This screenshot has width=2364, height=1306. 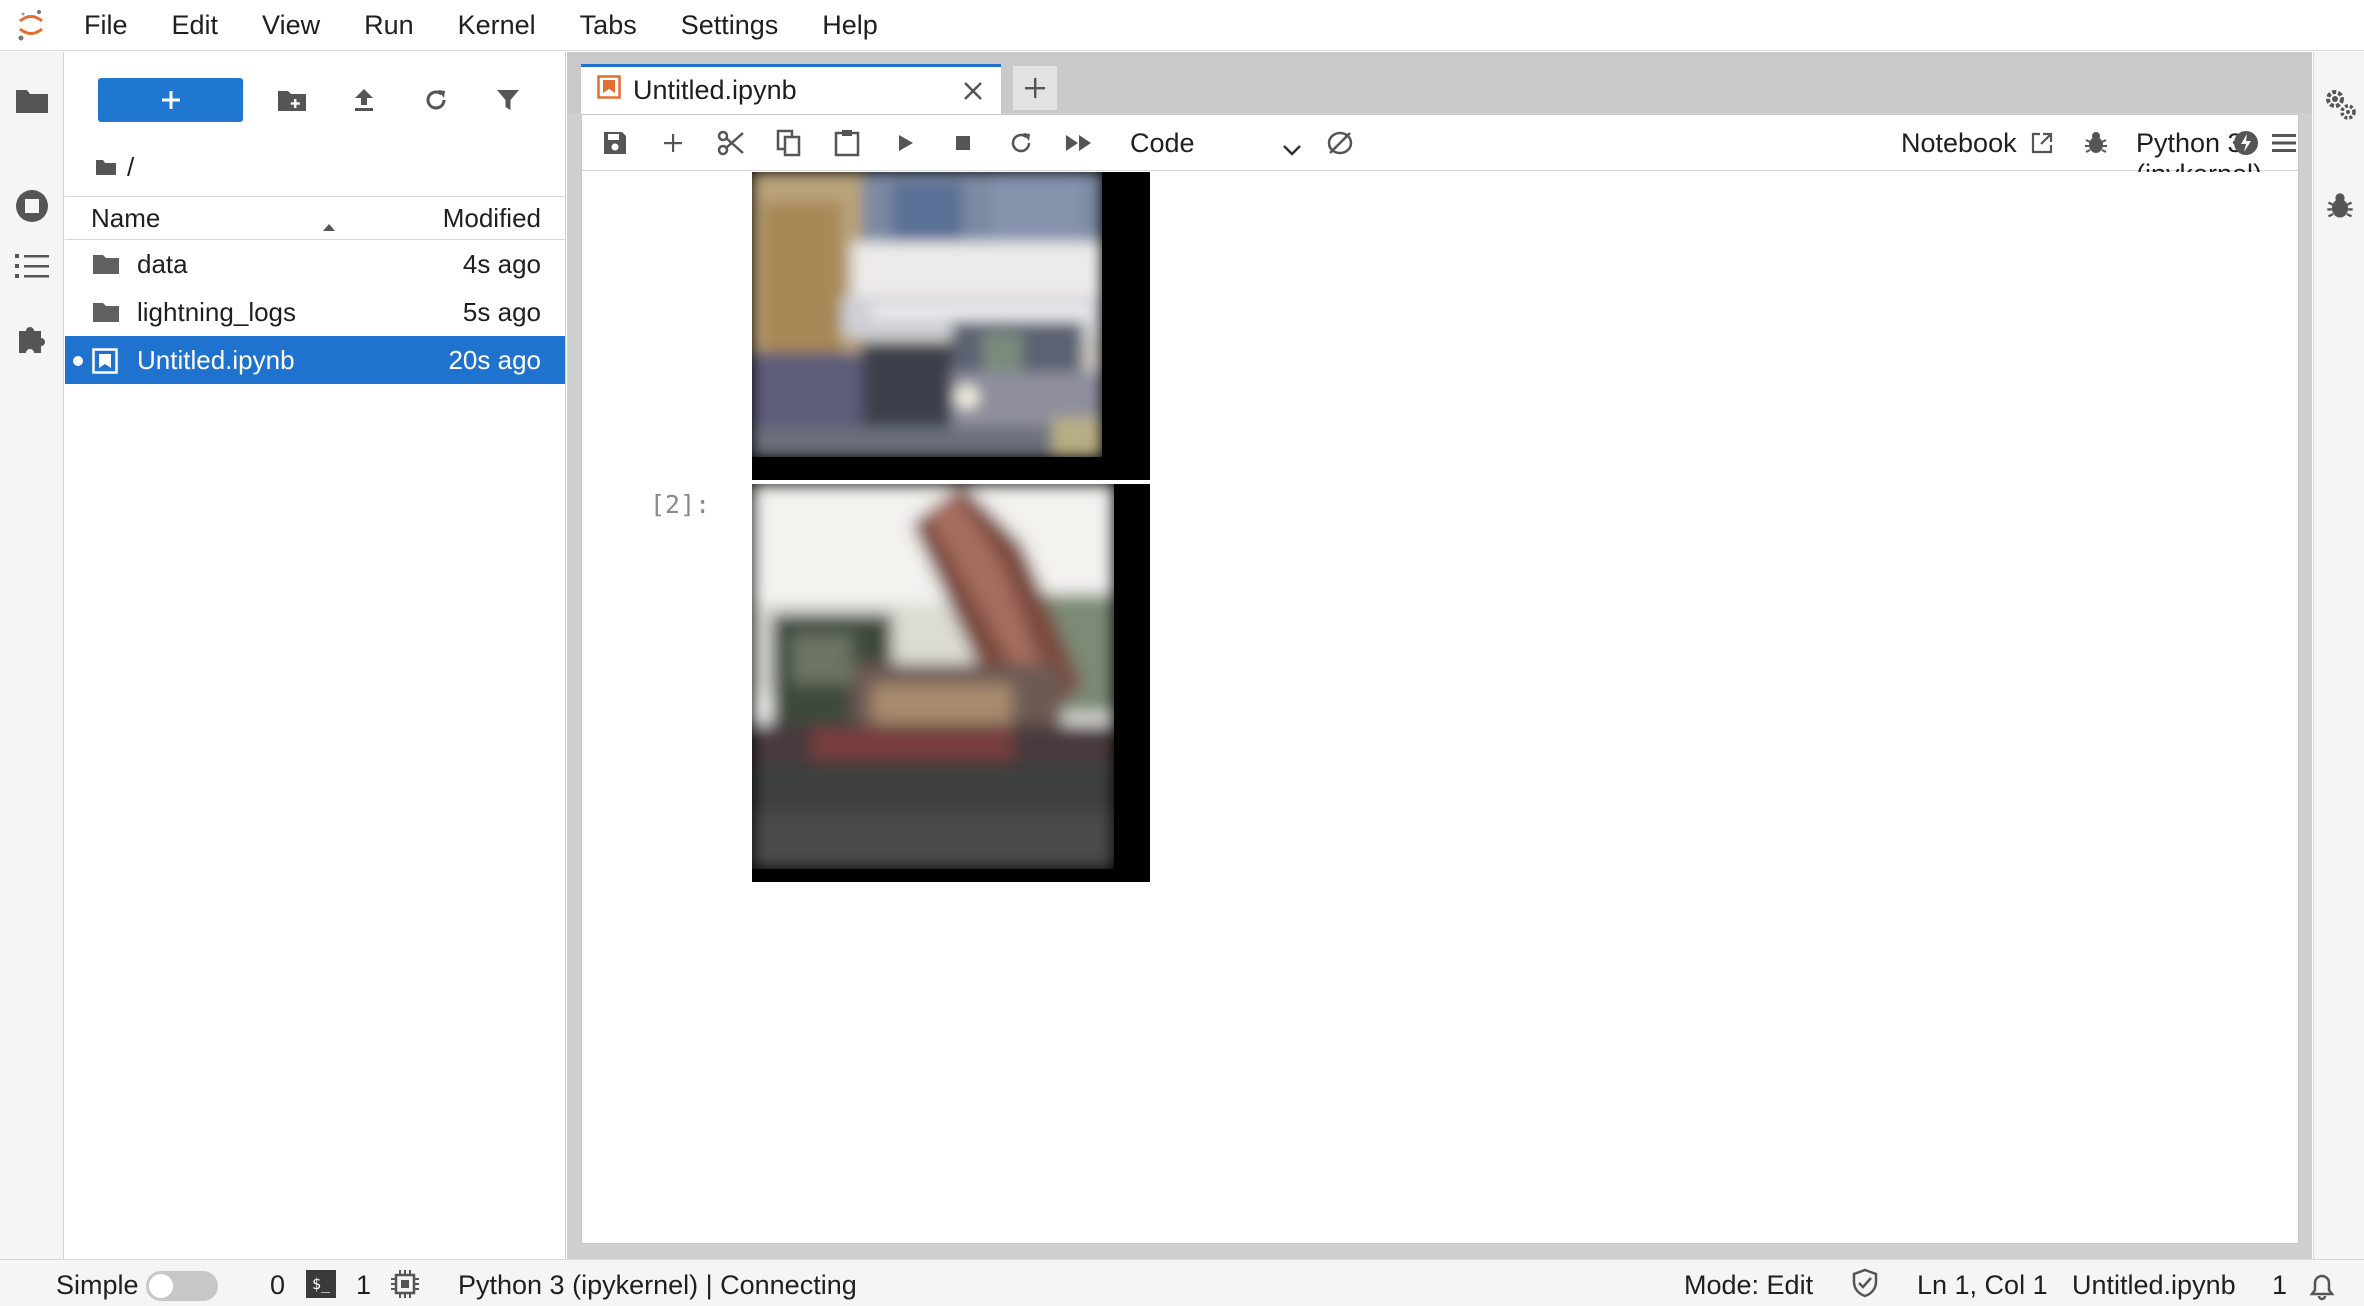 I want to click on file-browser-toolbar, so click(x=315, y=100).